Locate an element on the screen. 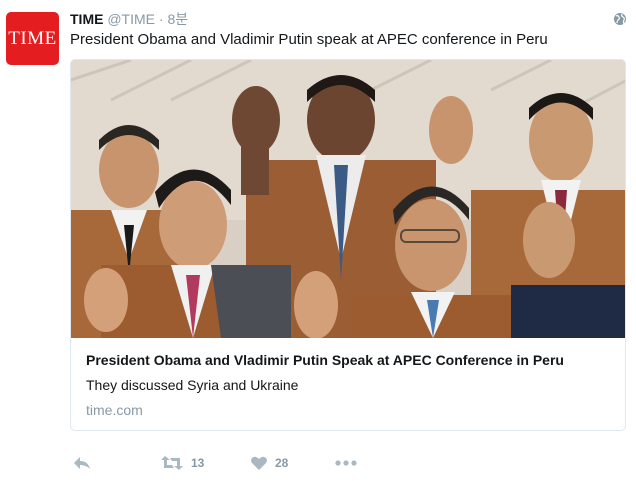  reply-button is located at coordinates (82, 463).